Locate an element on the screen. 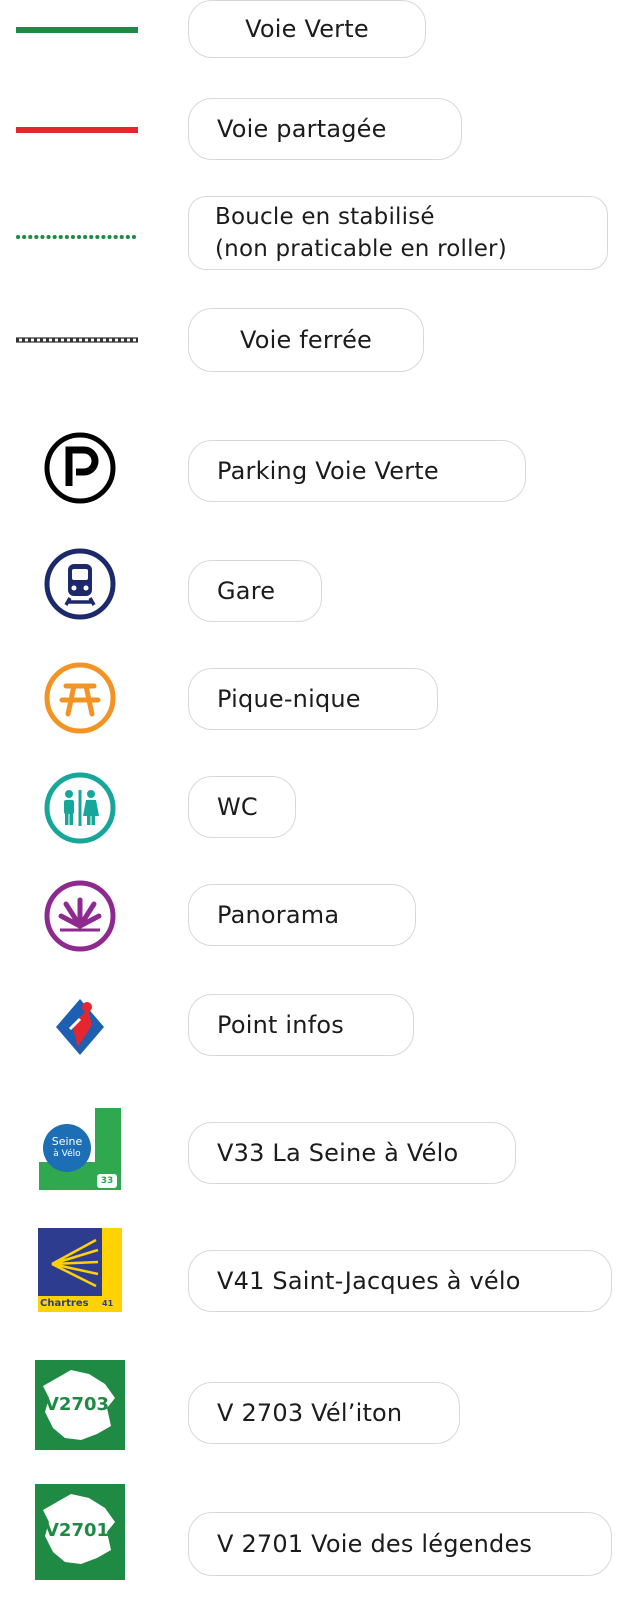 This screenshot has width=624, height=1614. legend-row-v41: Chartres 41 V41 Saint-Jacques à vélo is located at coordinates (312, 1270).